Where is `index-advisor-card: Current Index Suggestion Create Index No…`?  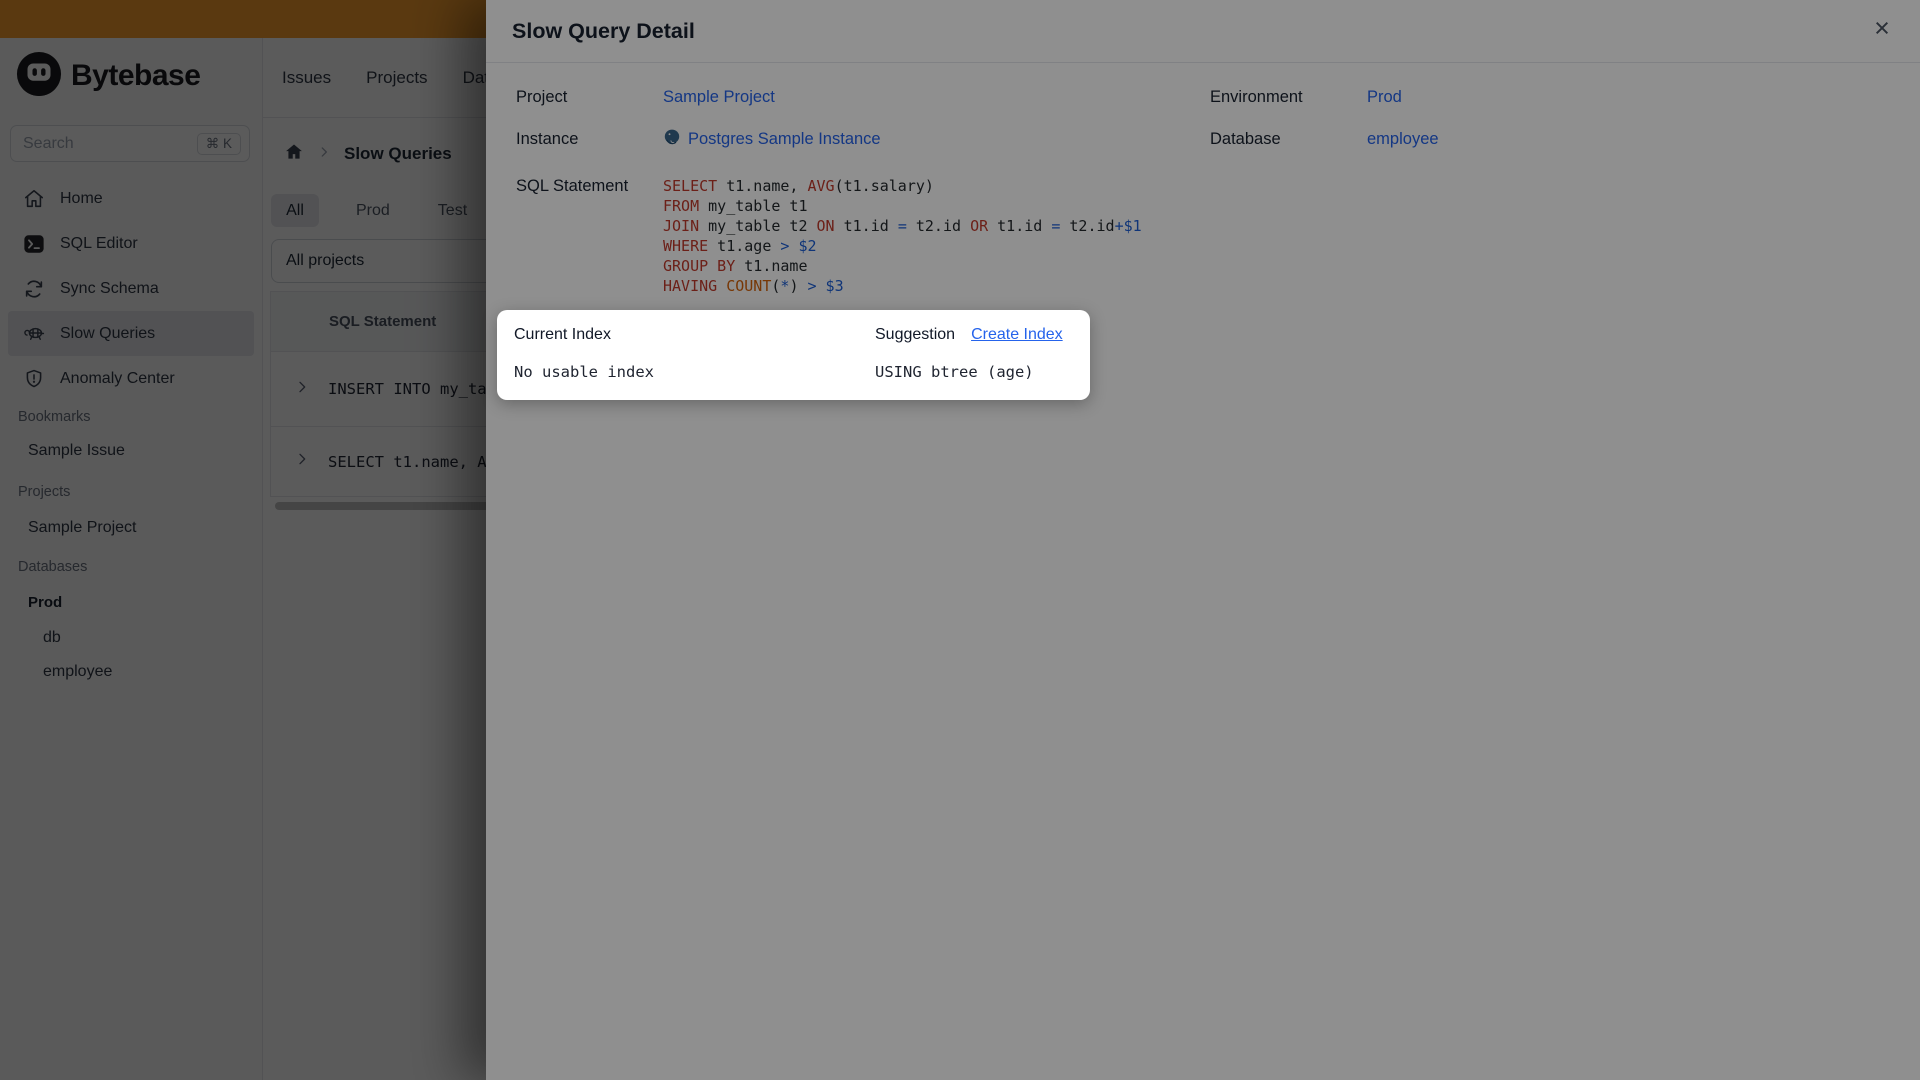
index-advisor-card: Current Index Suggestion Create Index No… is located at coordinates (793, 355).